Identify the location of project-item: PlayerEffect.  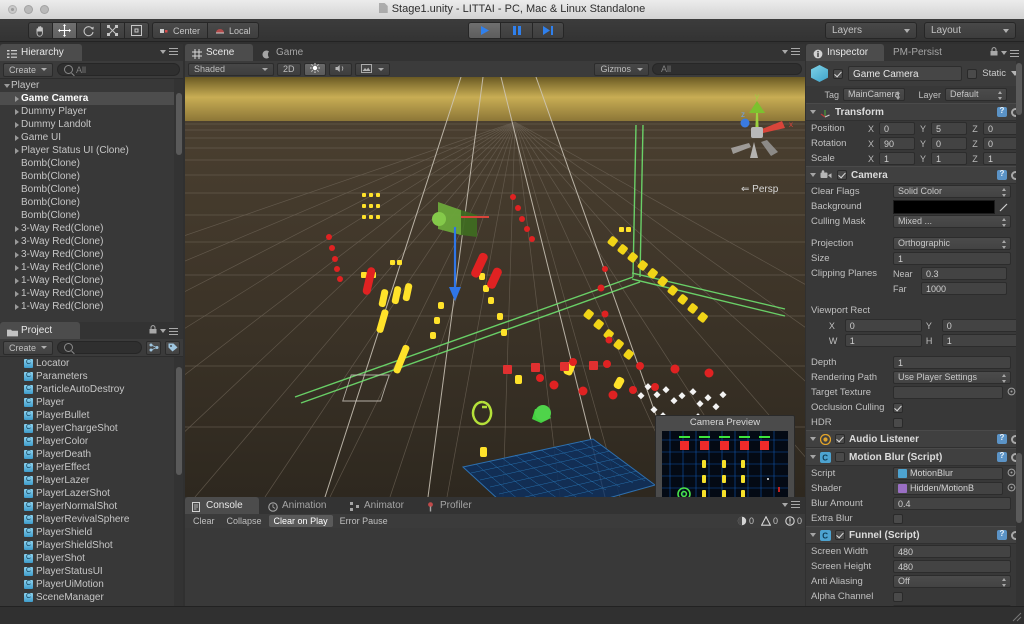
(91, 467).